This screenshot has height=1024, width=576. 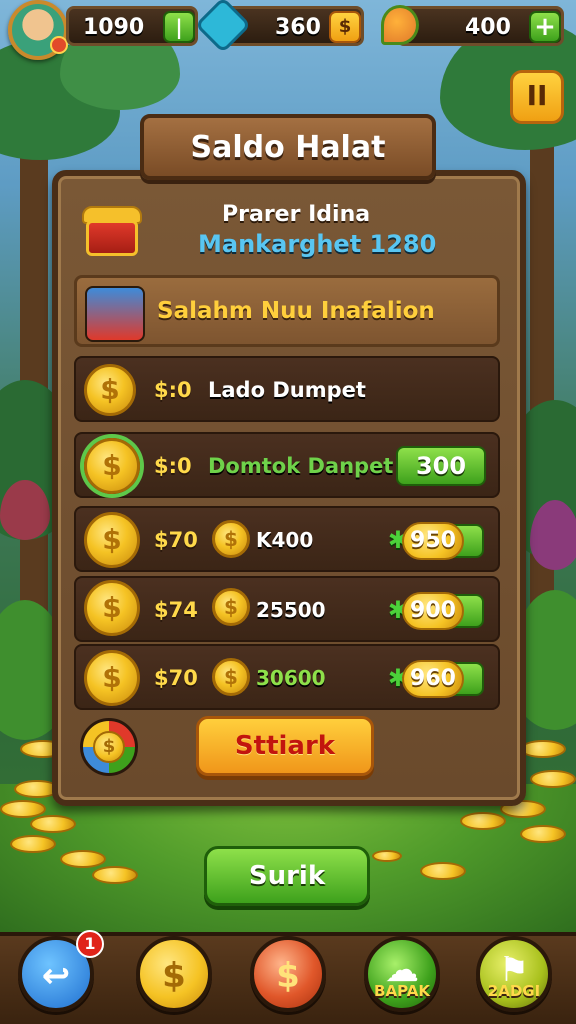 I want to click on add-gems-button: $, so click(x=345, y=27).